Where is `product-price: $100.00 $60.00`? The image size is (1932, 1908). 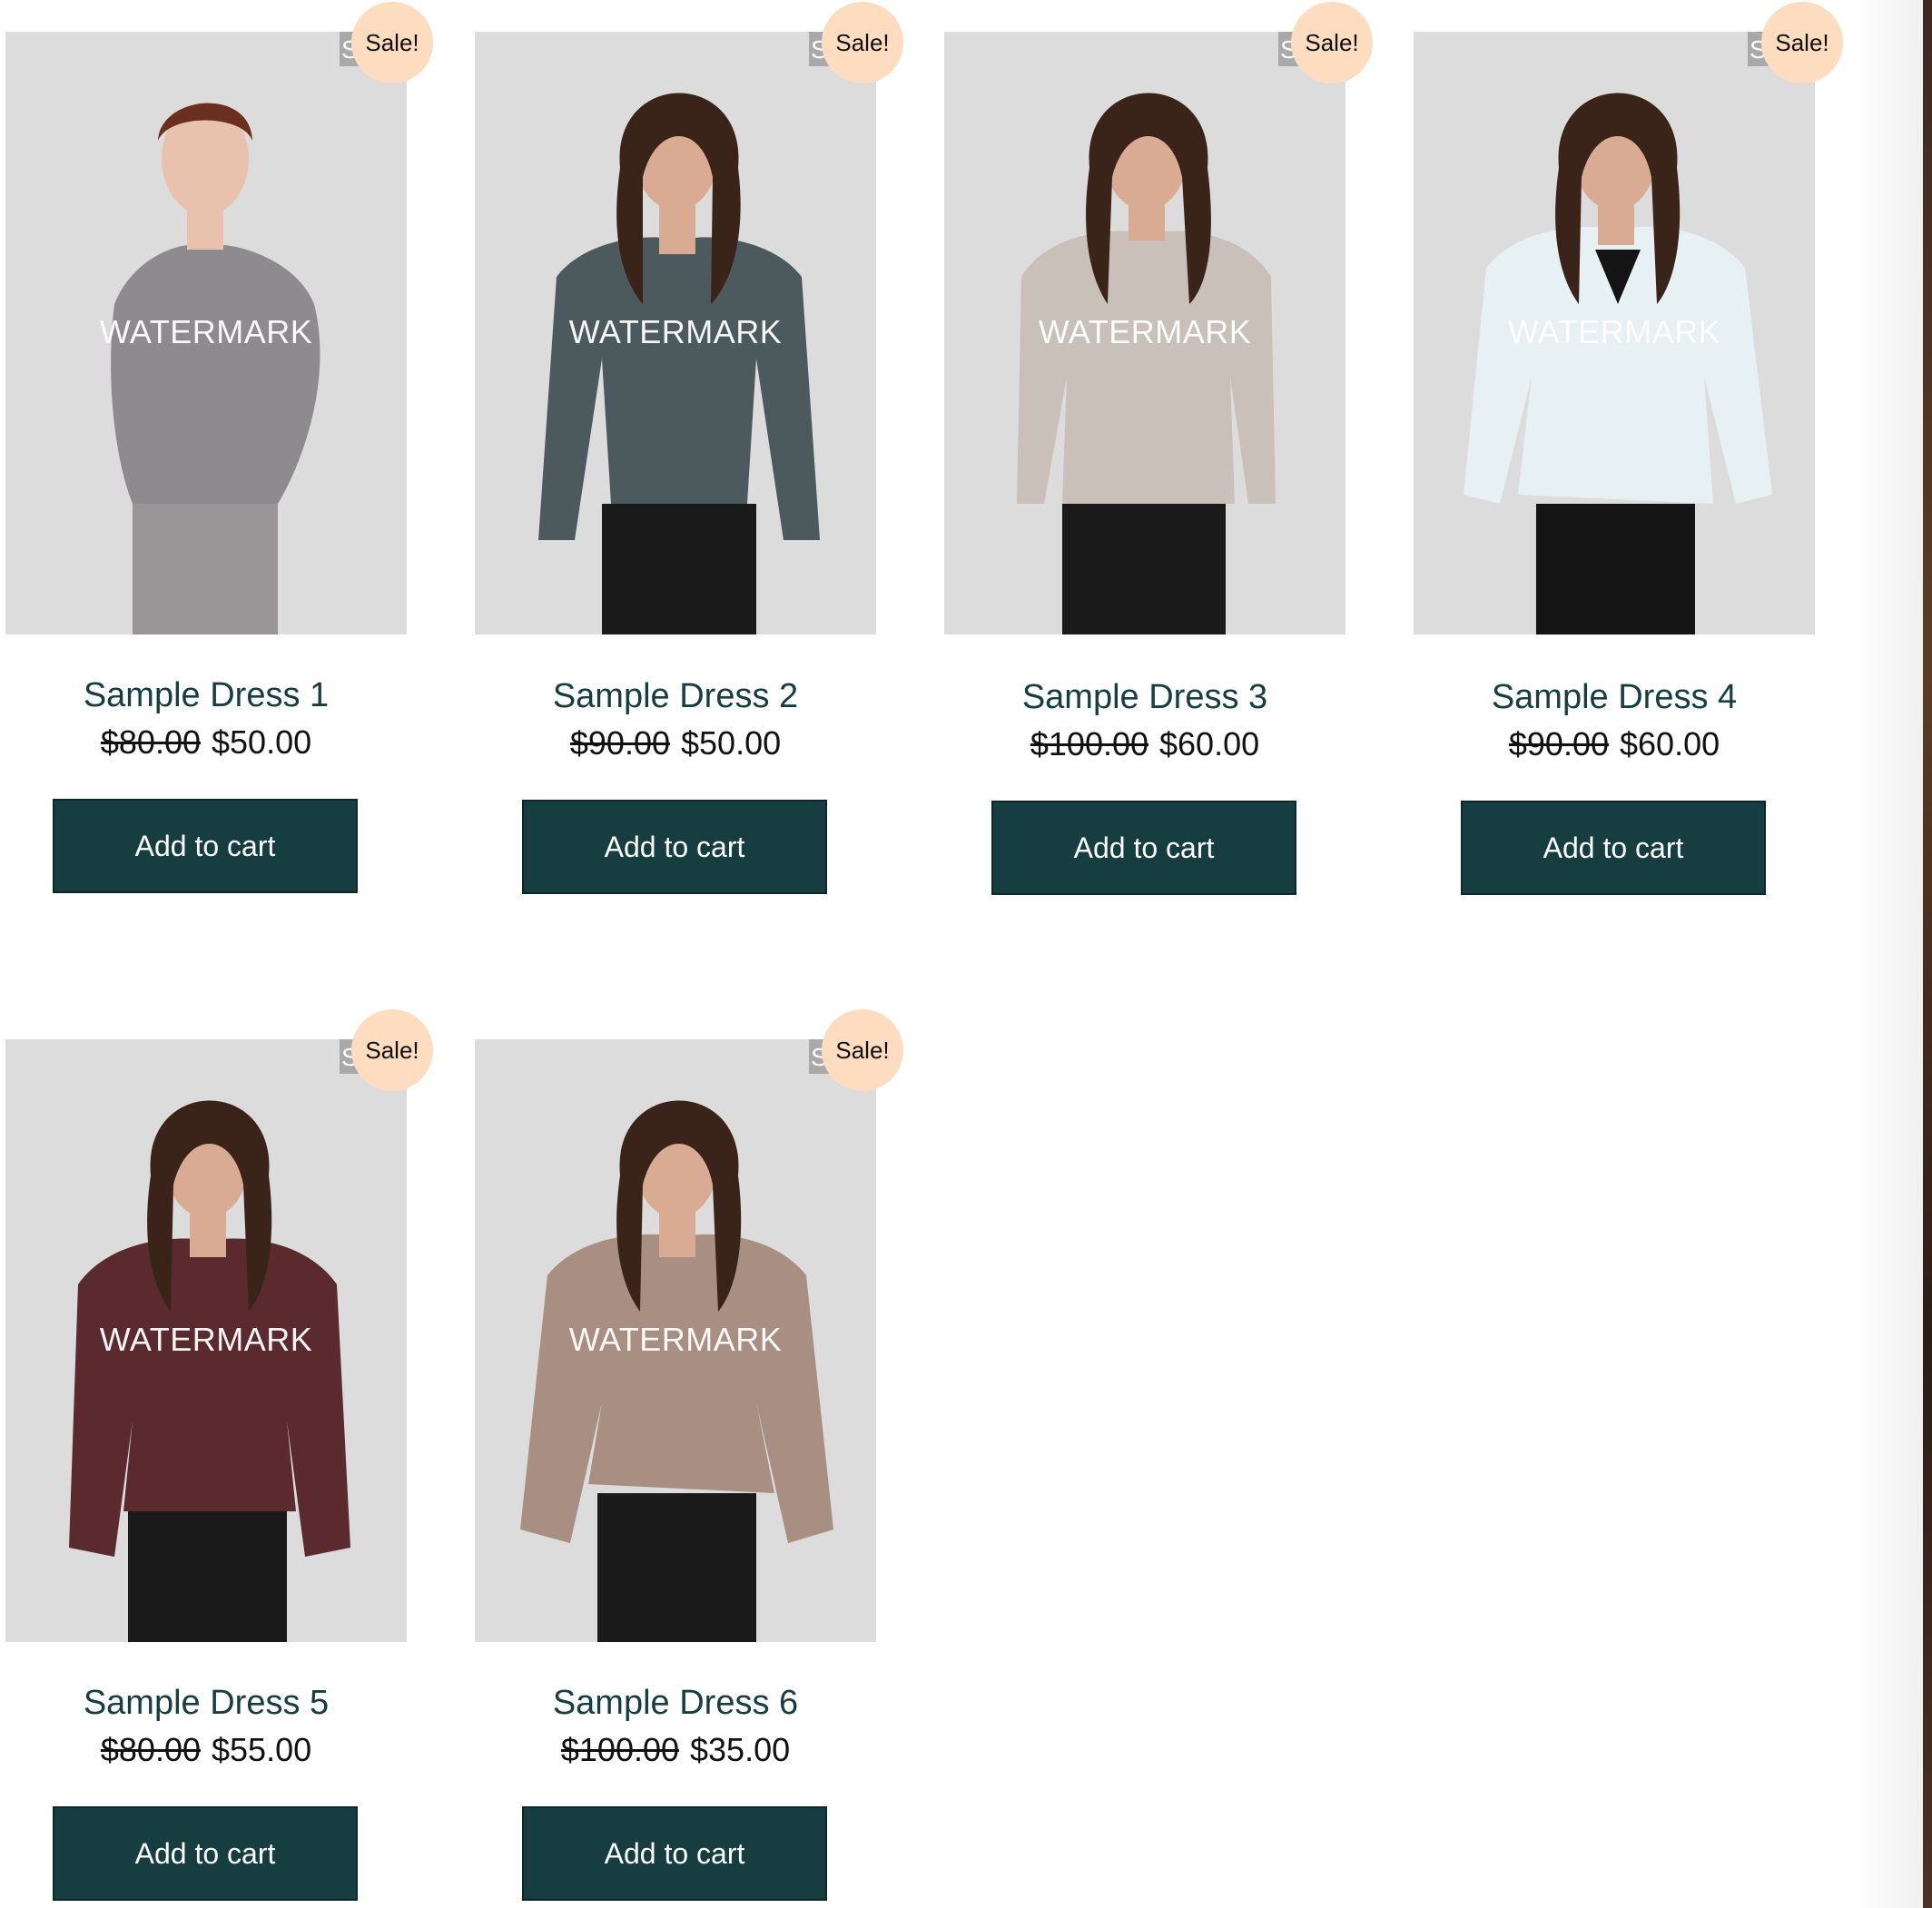 product-price: $100.00 $60.00 is located at coordinates (1145, 744).